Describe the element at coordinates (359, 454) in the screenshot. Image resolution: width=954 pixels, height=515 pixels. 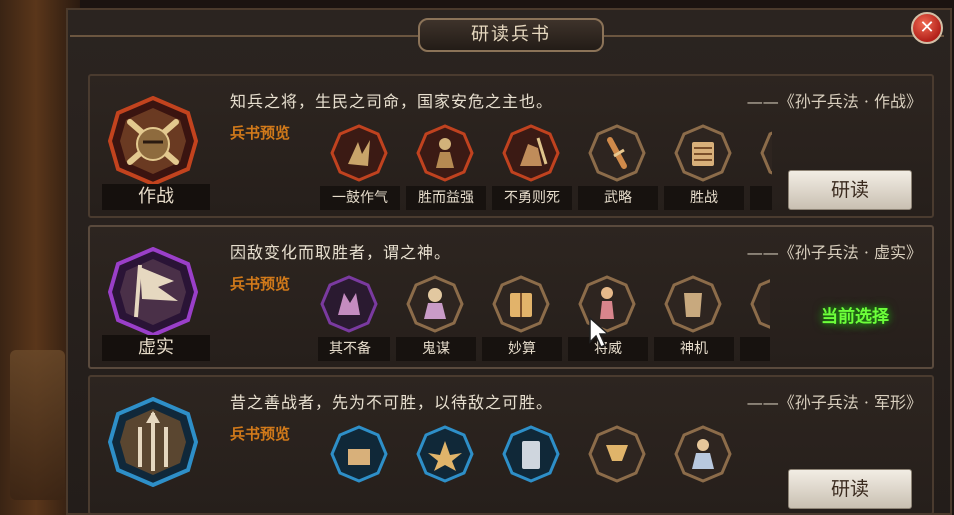
I see `fortress-icon` at that location.